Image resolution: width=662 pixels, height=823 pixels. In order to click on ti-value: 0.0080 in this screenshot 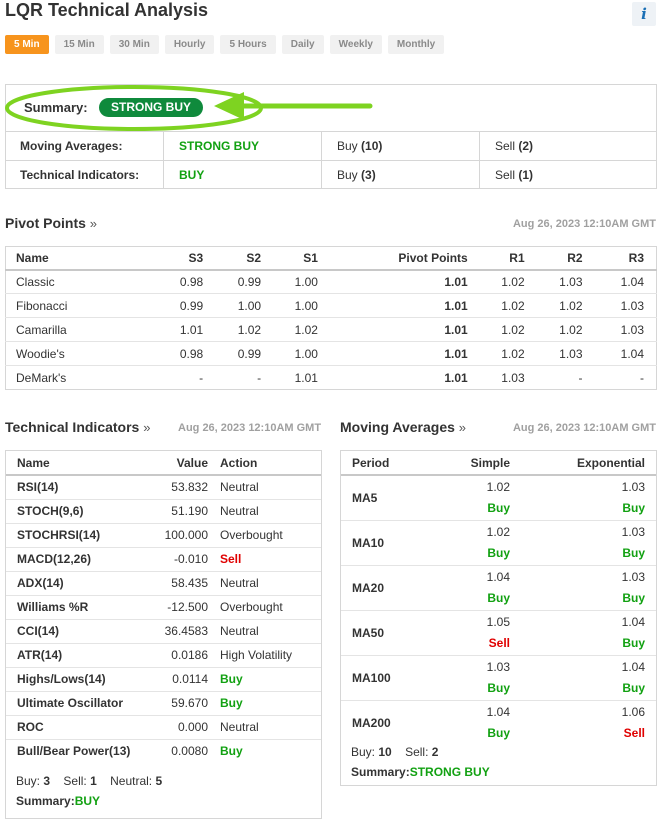, I will do `click(189, 751)`.